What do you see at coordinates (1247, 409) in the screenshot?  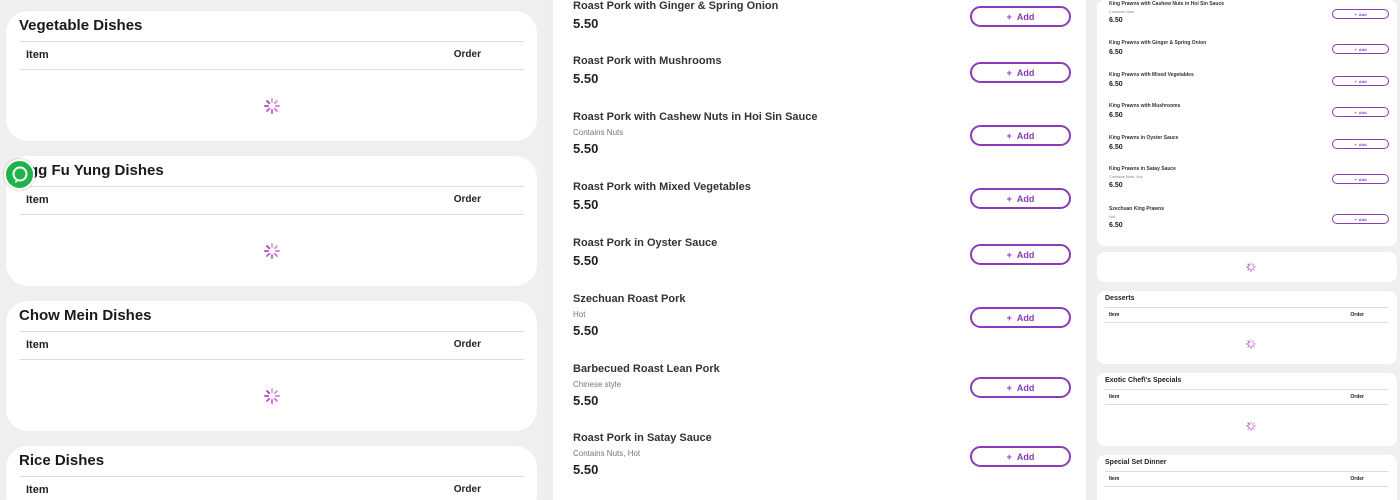 I see `category-card-exotic-chefs-specials: Exotic Chef\'s Specials Item Order` at bounding box center [1247, 409].